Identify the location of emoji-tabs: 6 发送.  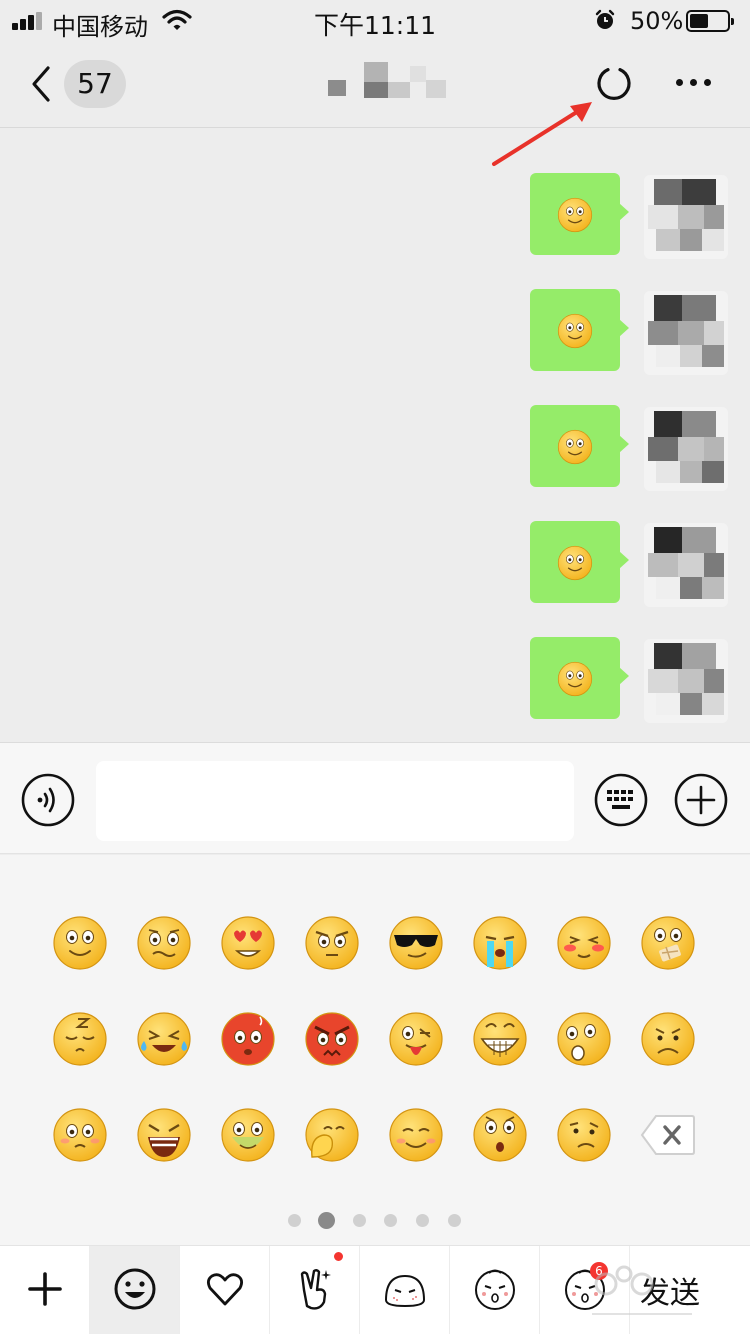
(375, 1289).